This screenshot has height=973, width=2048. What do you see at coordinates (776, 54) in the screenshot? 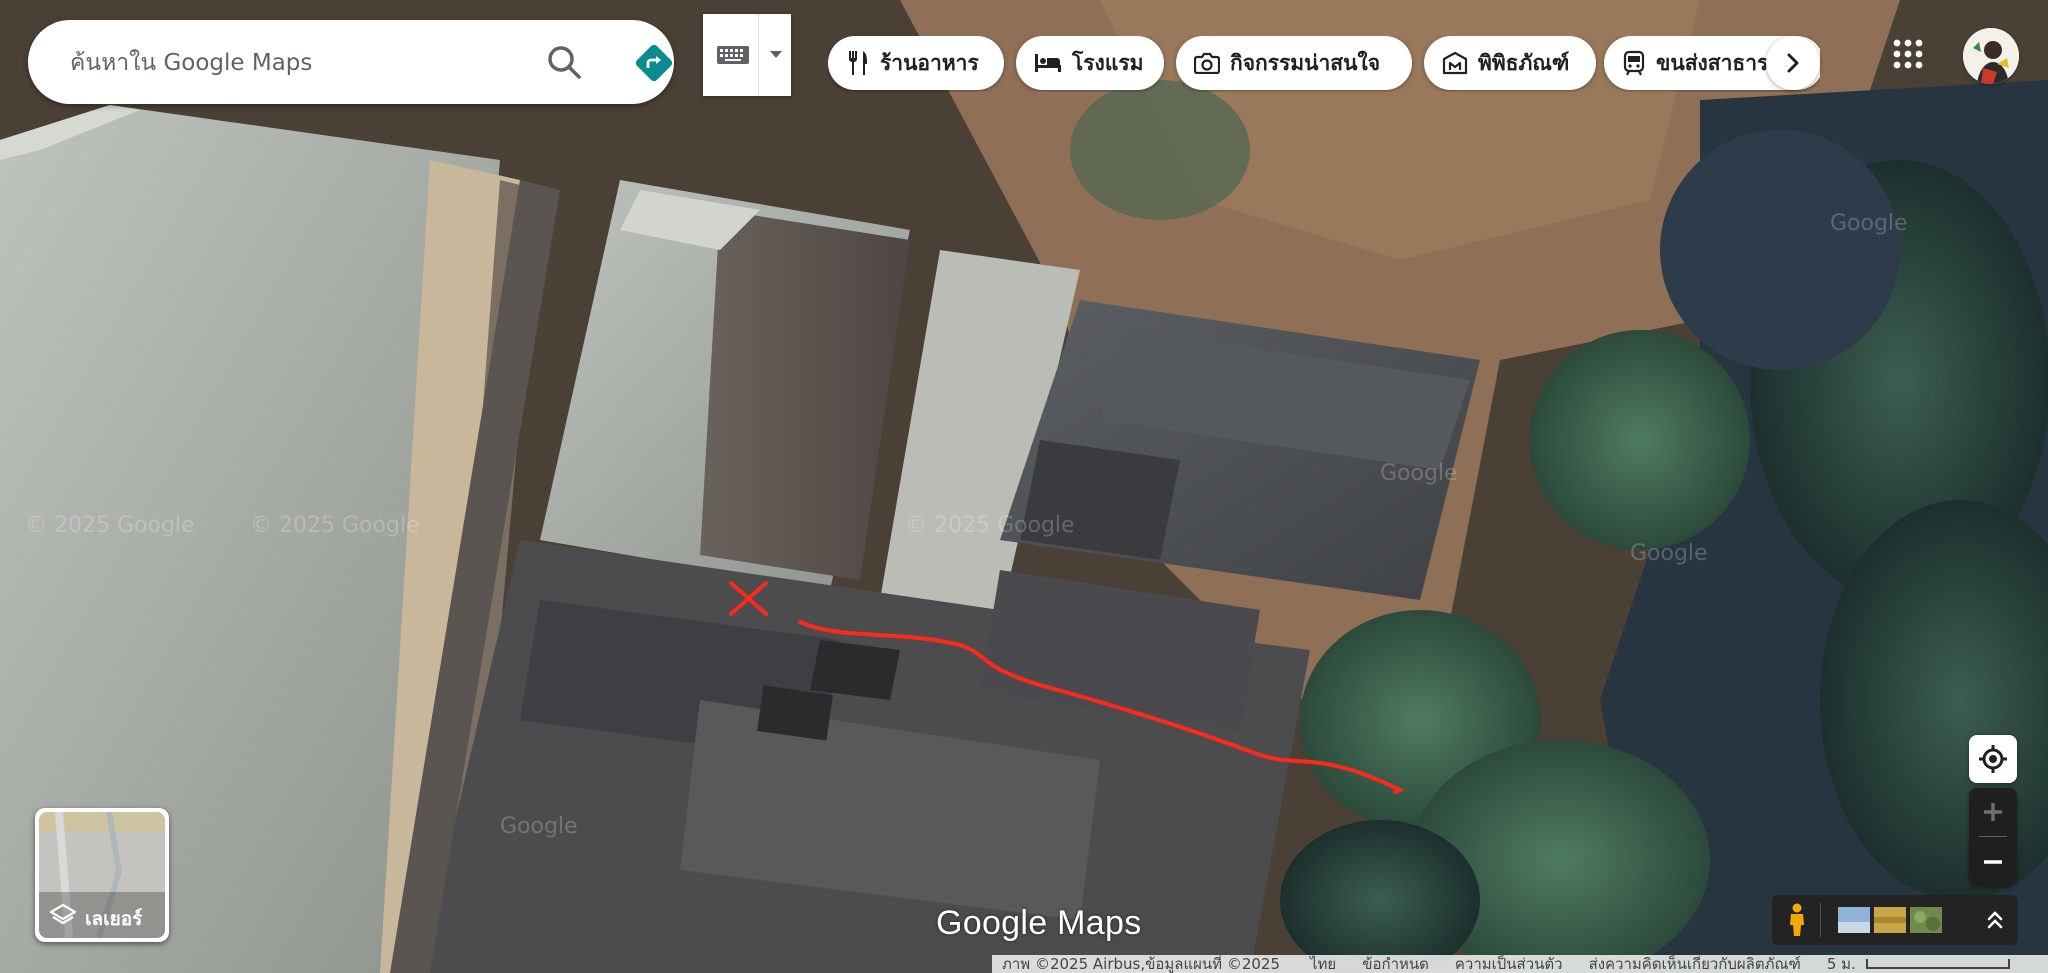
I see `chevron-down-icon` at bounding box center [776, 54].